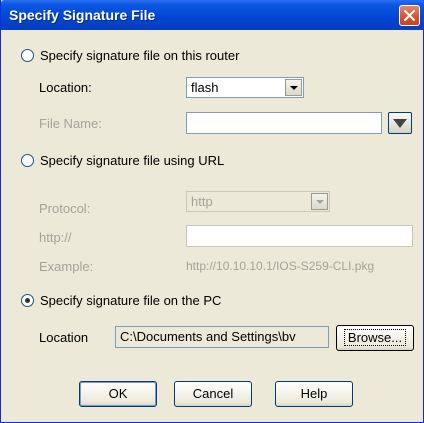  What do you see at coordinates (66, 266) in the screenshot?
I see `example-label: Example:` at bounding box center [66, 266].